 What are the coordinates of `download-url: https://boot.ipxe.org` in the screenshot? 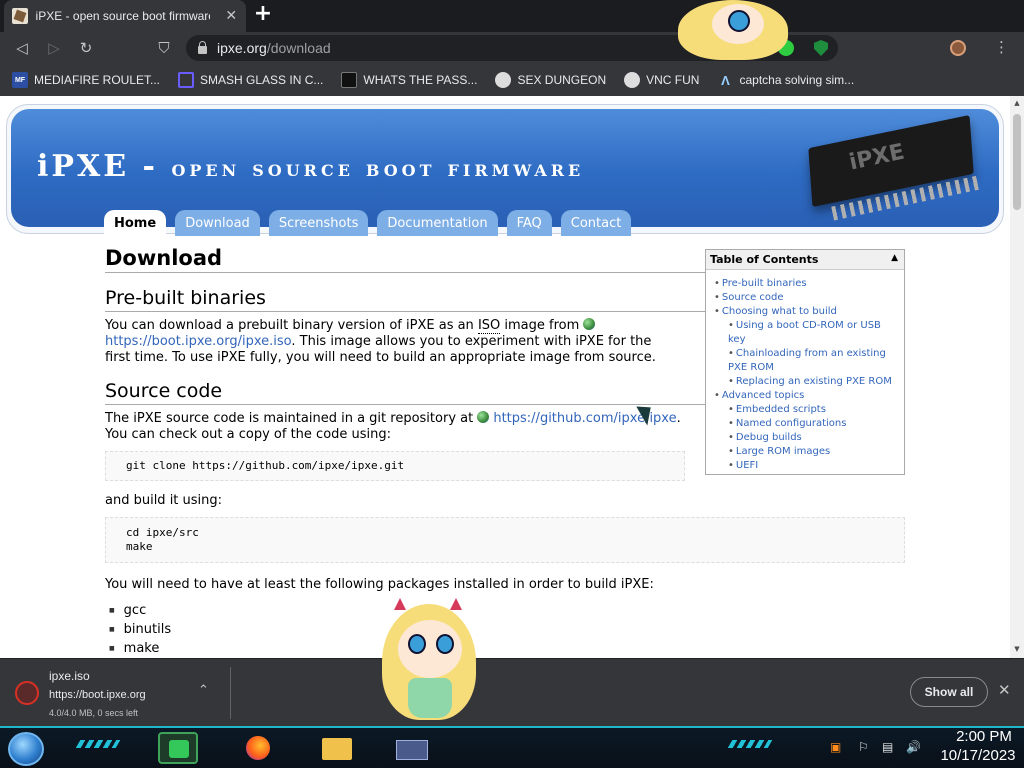 It's located at (97, 695).